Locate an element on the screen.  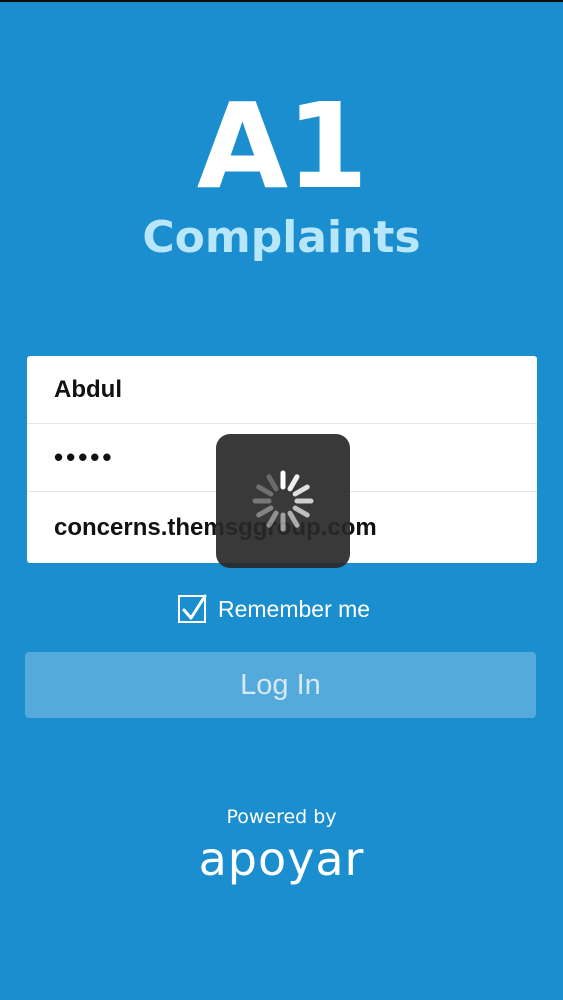
remember-checkbox is located at coordinates (192, 608).